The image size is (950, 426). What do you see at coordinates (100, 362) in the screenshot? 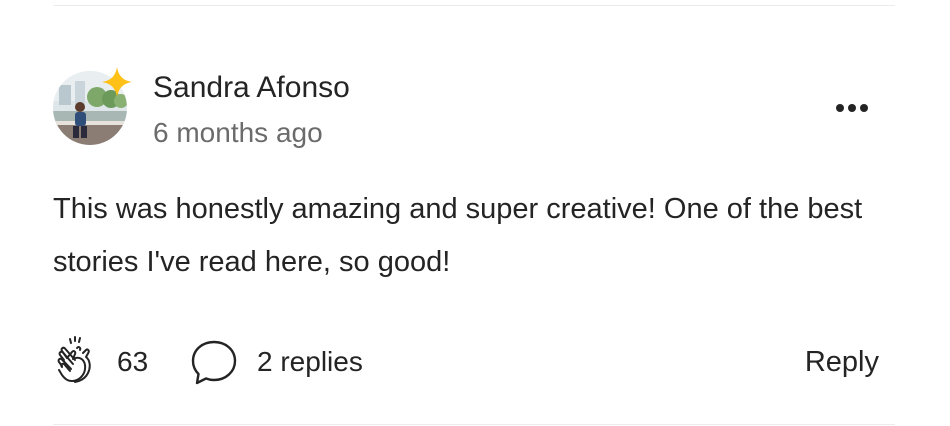
I see `clap-button: 63` at bounding box center [100, 362].